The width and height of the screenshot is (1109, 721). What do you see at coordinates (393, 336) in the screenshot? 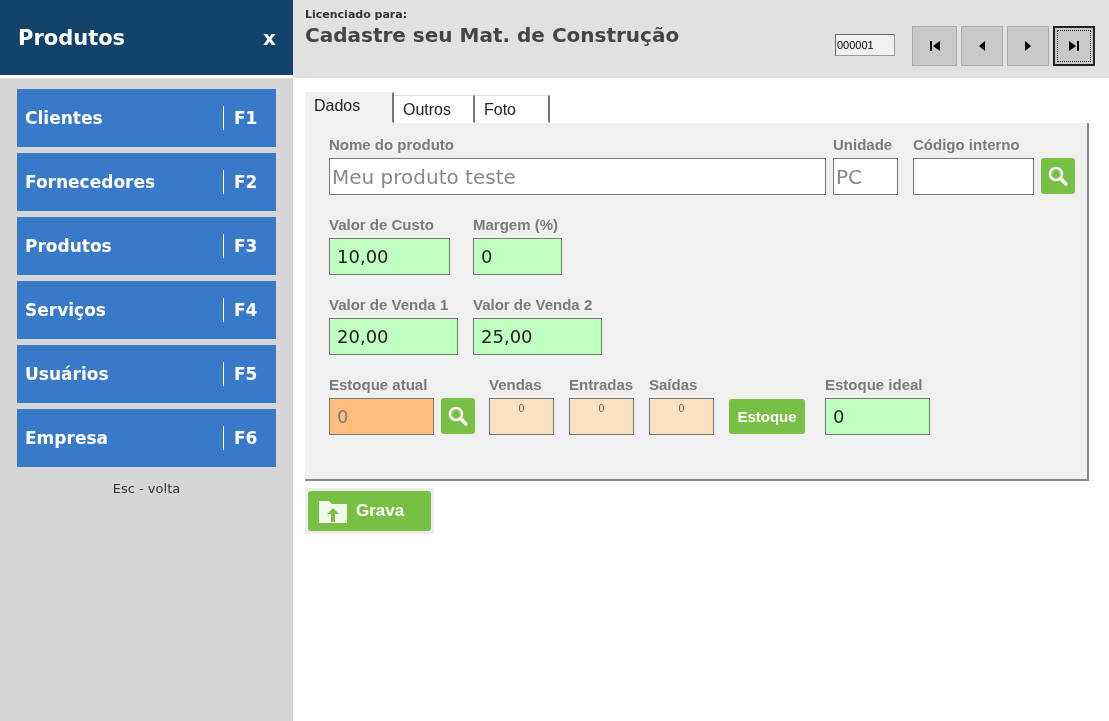
I see `input-field: 20,00` at bounding box center [393, 336].